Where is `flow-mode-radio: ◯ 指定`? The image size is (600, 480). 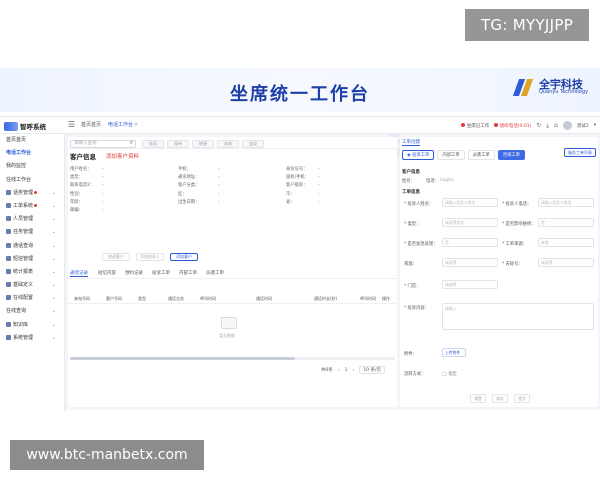 flow-mode-radio: ◯ 指定 is located at coordinates (449, 374).